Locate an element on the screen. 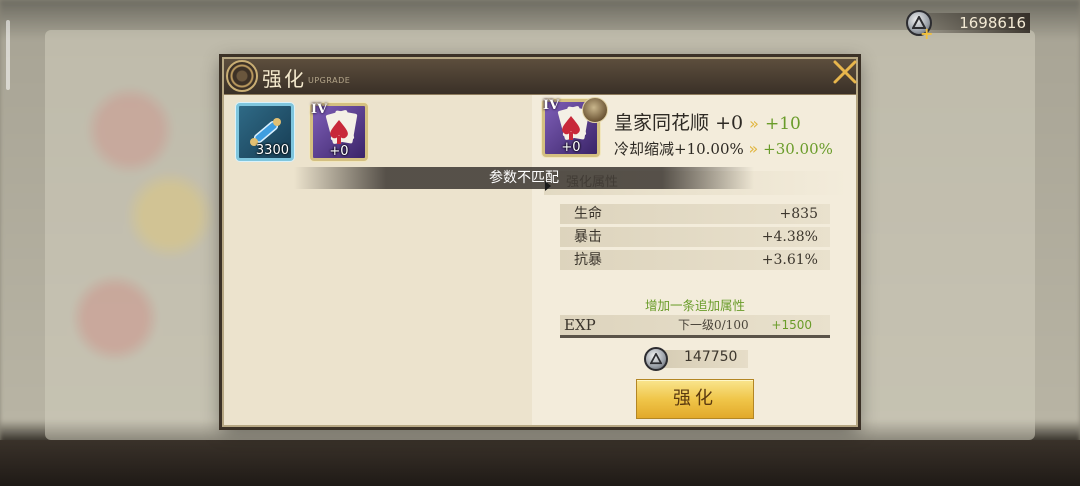 This screenshot has width=1080, height=486. material-slot-scroll: 3300 is located at coordinates (265, 132).